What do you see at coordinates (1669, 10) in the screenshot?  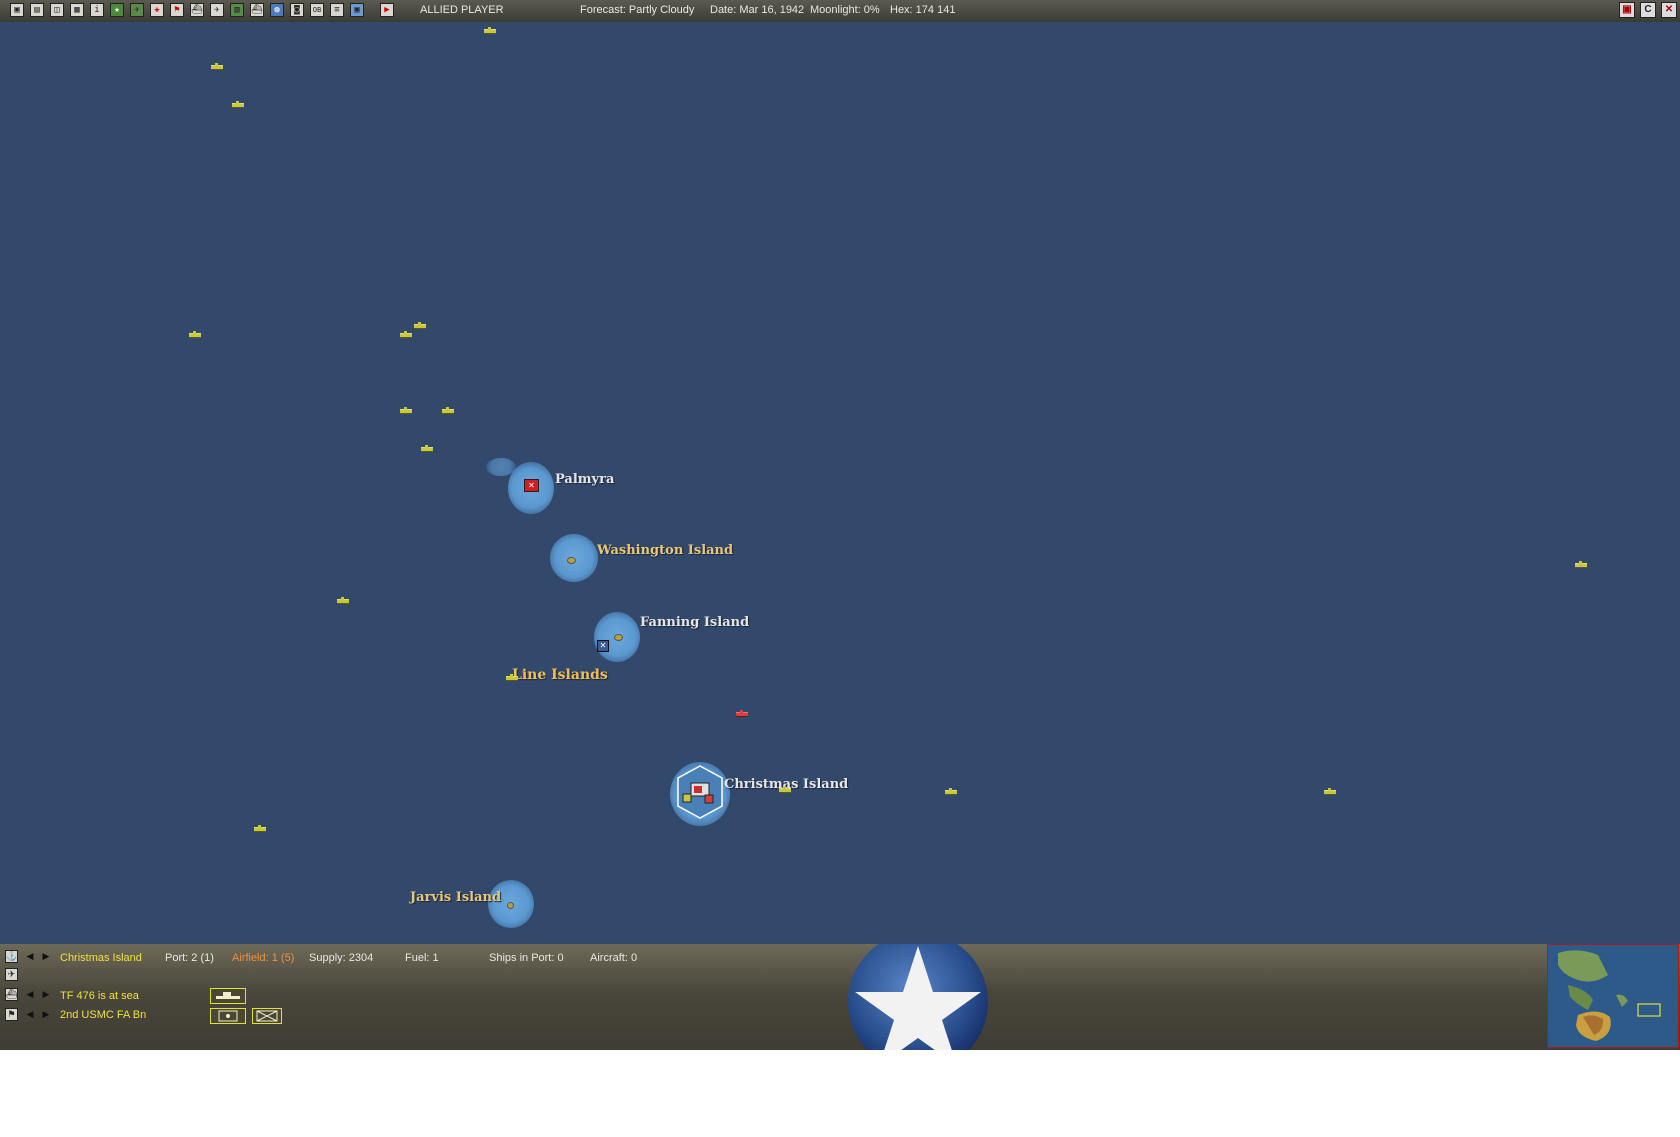 I see `close-button: ✕` at bounding box center [1669, 10].